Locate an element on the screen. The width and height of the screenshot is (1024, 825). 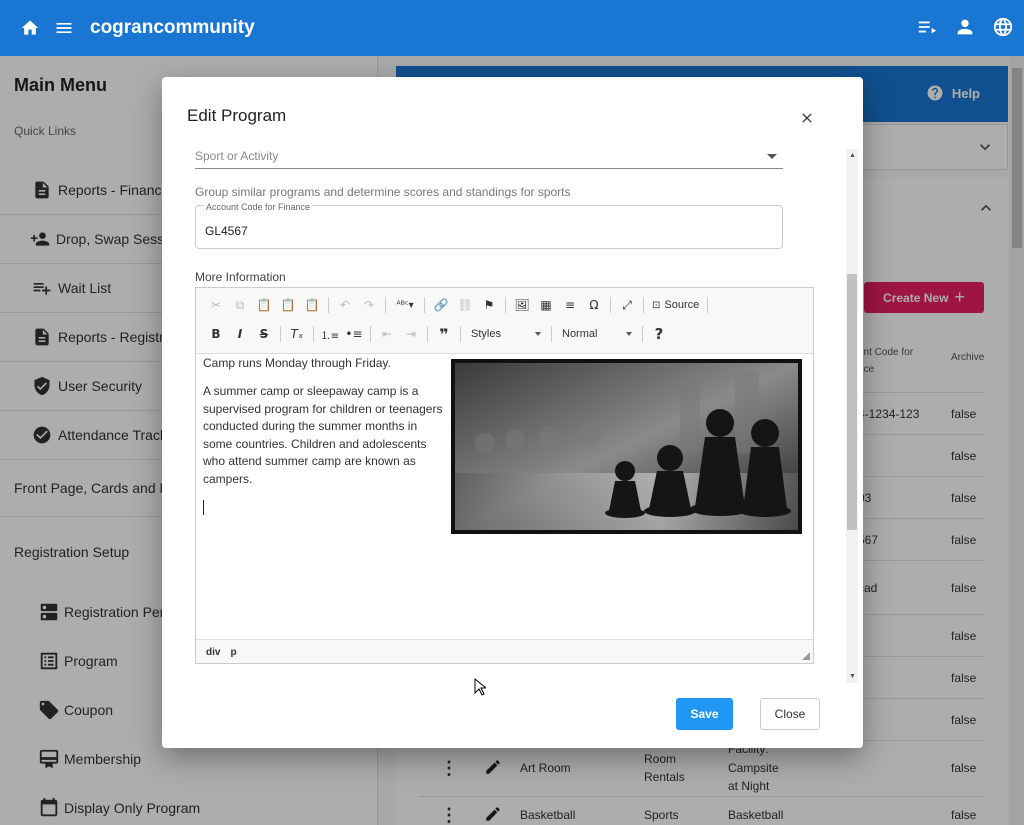
unlink-icon: ⛓ is located at coordinates (465, 305).